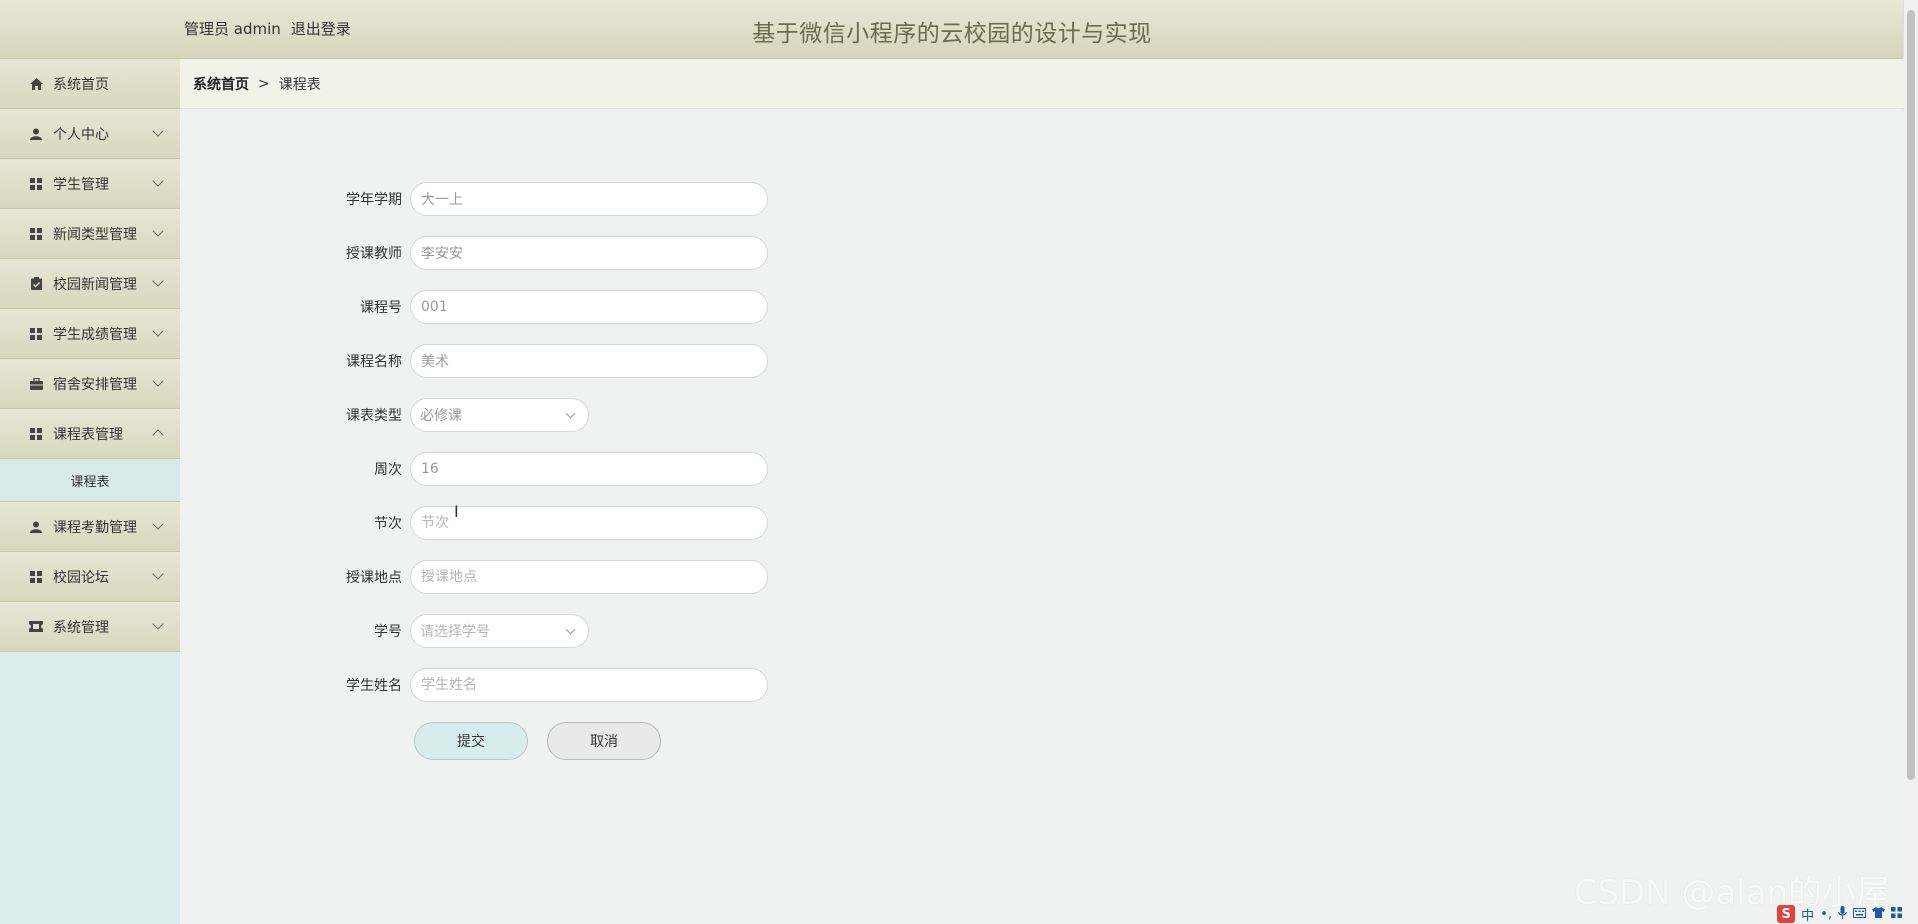 This screenshot has height=924, width=1918. I want to click on sidebar-item-course-table-management: 课程表管理, so click(90, 434).